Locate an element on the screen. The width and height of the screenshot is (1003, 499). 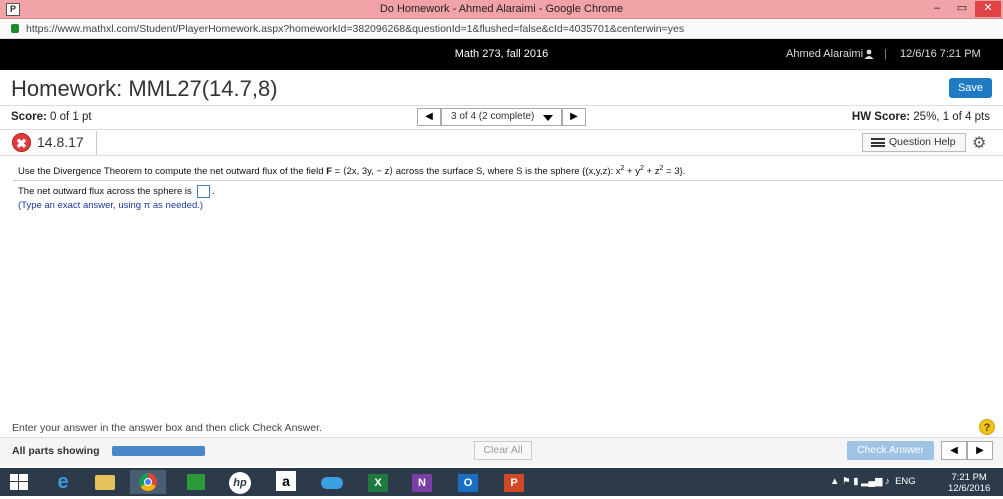
question-help-label: Question Help is located at coordinates (922, 142).